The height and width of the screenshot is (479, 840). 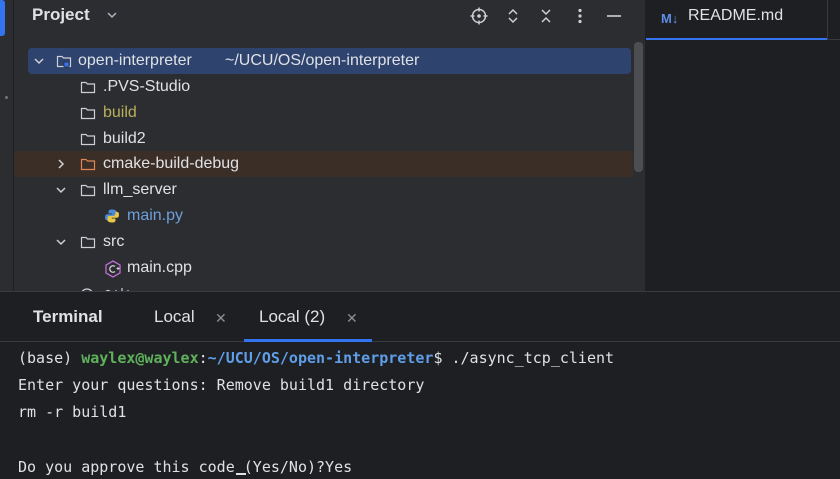 What do you see at coordinates (50, 358) in the screenshot?
I see `prompt-env: (base)` at bounding box center [50, 358].